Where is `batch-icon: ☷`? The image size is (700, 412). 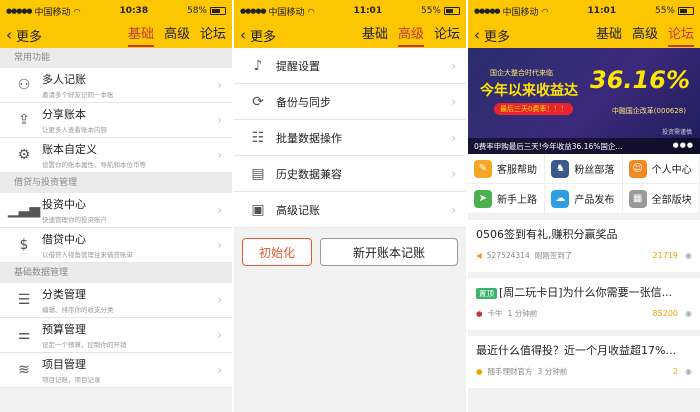 batch-icon: ☷ is located at coordinates (258, 137).